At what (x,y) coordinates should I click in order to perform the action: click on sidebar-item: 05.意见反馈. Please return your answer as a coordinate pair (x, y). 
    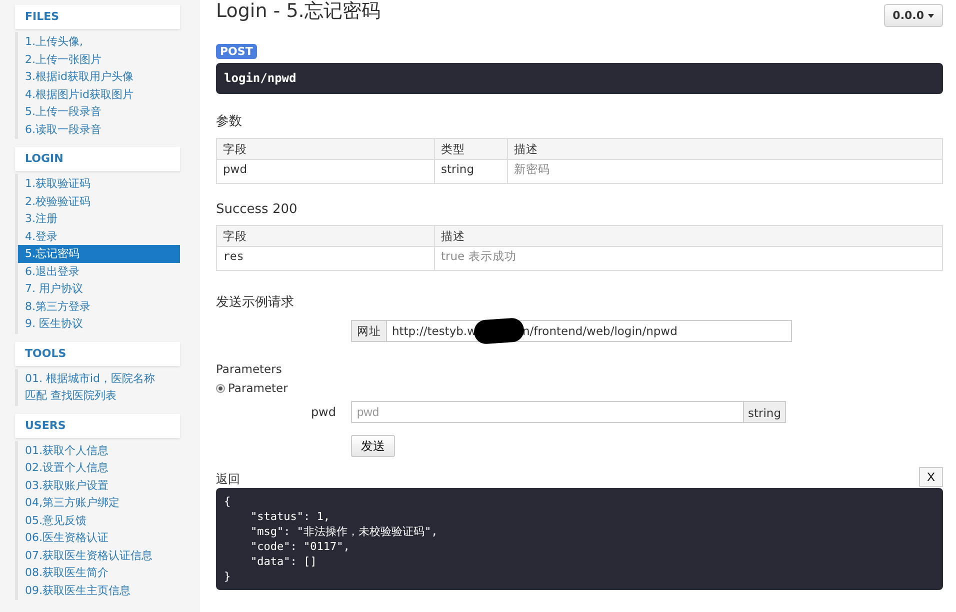
    Looking at the image, I should click on (99, 520).